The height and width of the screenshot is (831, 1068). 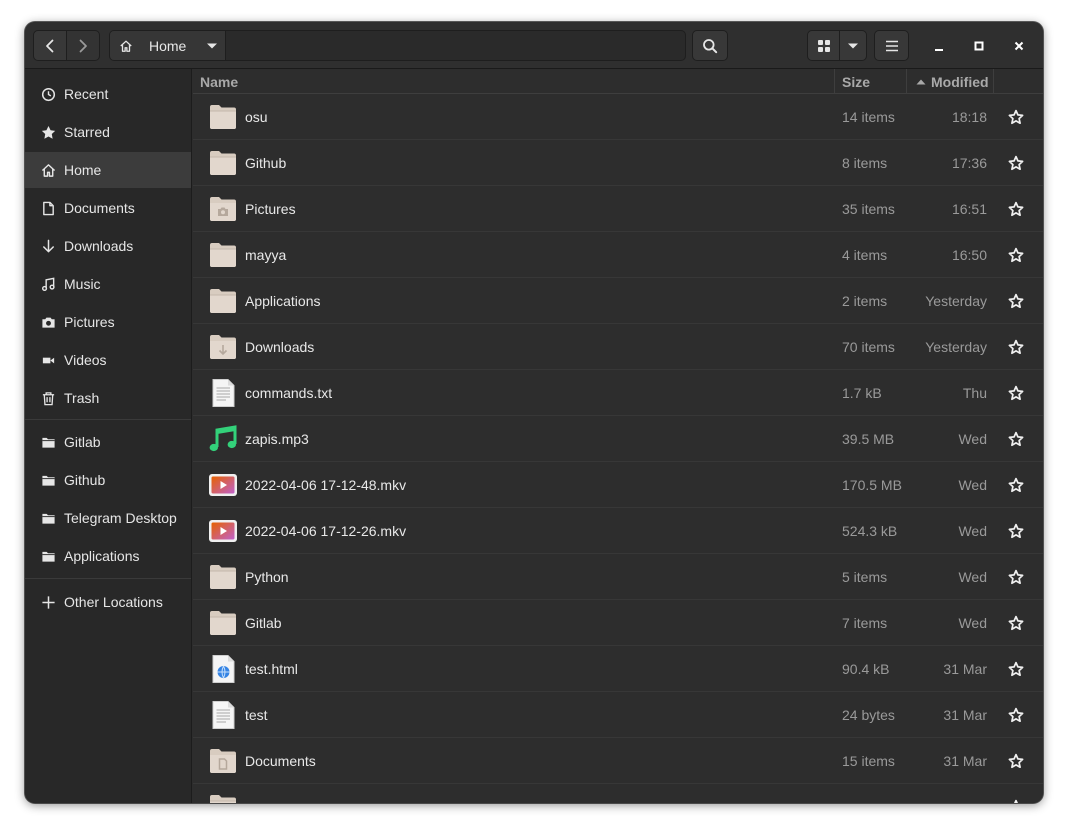 What do you see at coordinates (618, 163) in the screenshot?
I see `file-row: Github 8 items 17:36` at bounding box center [618, 163].